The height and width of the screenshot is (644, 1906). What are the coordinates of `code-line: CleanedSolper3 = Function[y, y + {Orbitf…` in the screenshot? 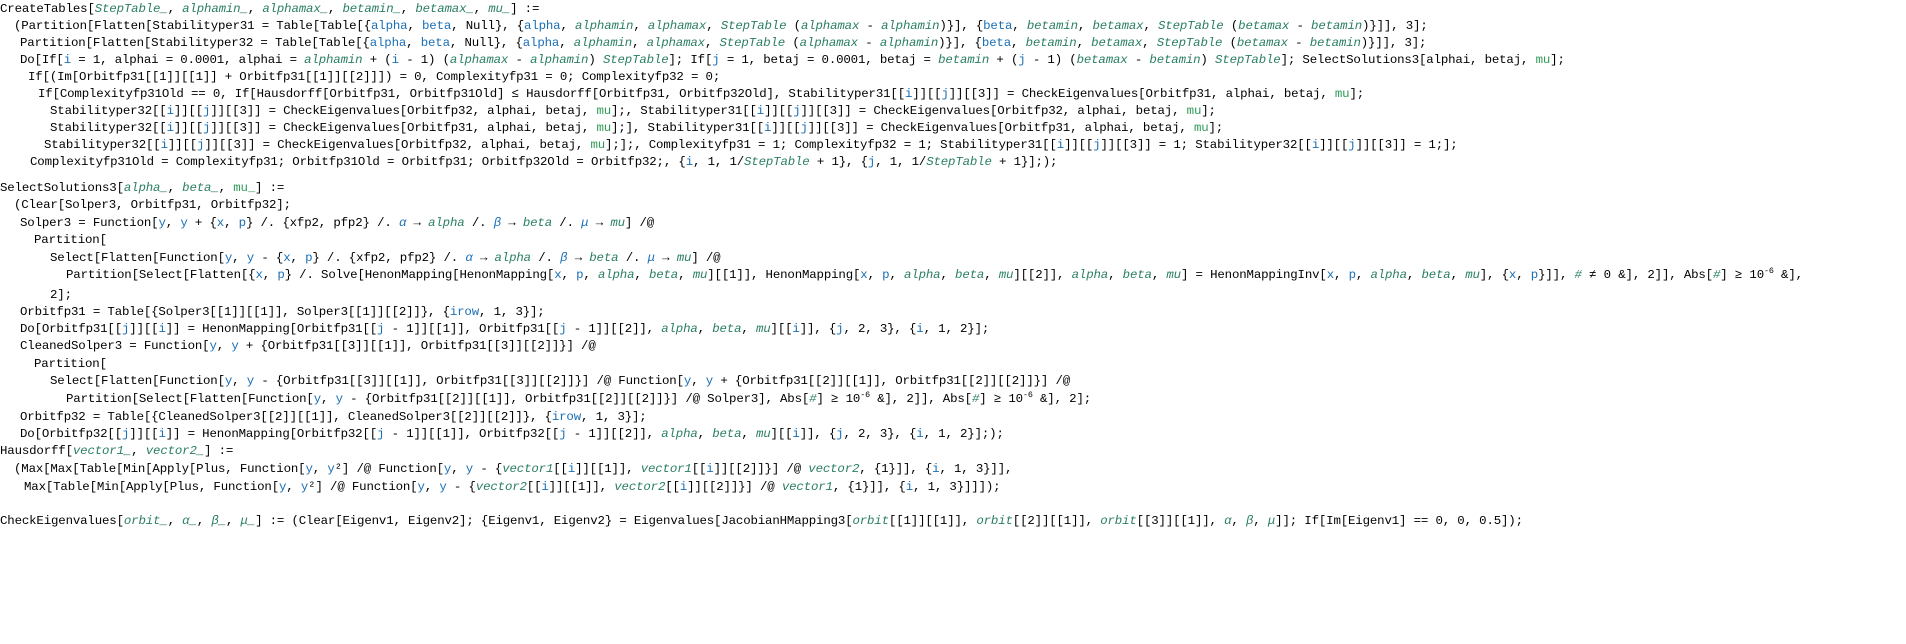 It's located at (308, 346).